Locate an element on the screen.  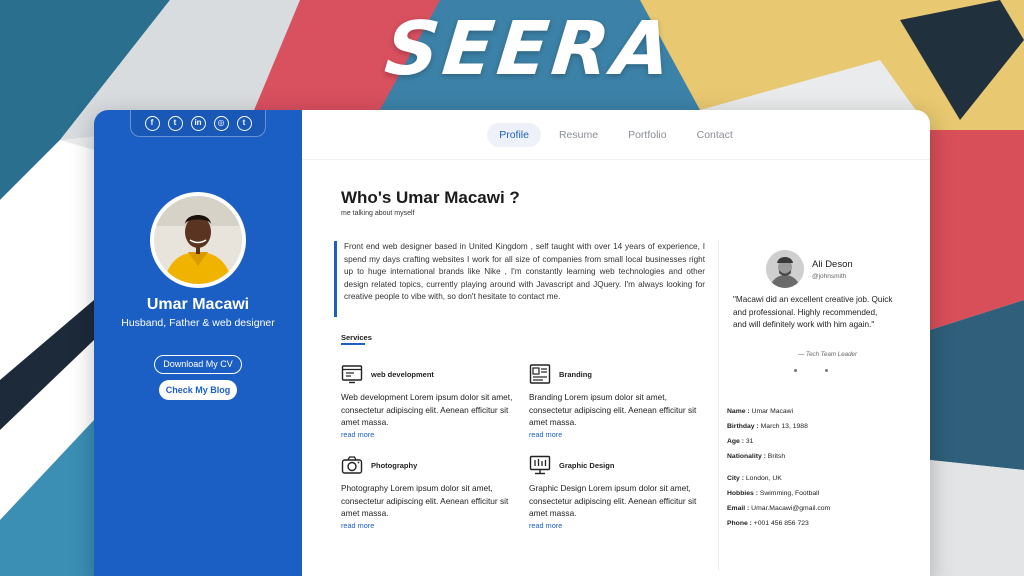
info-birthday: Birthday : March 13, 1988 is located at coordinates (767, 426).